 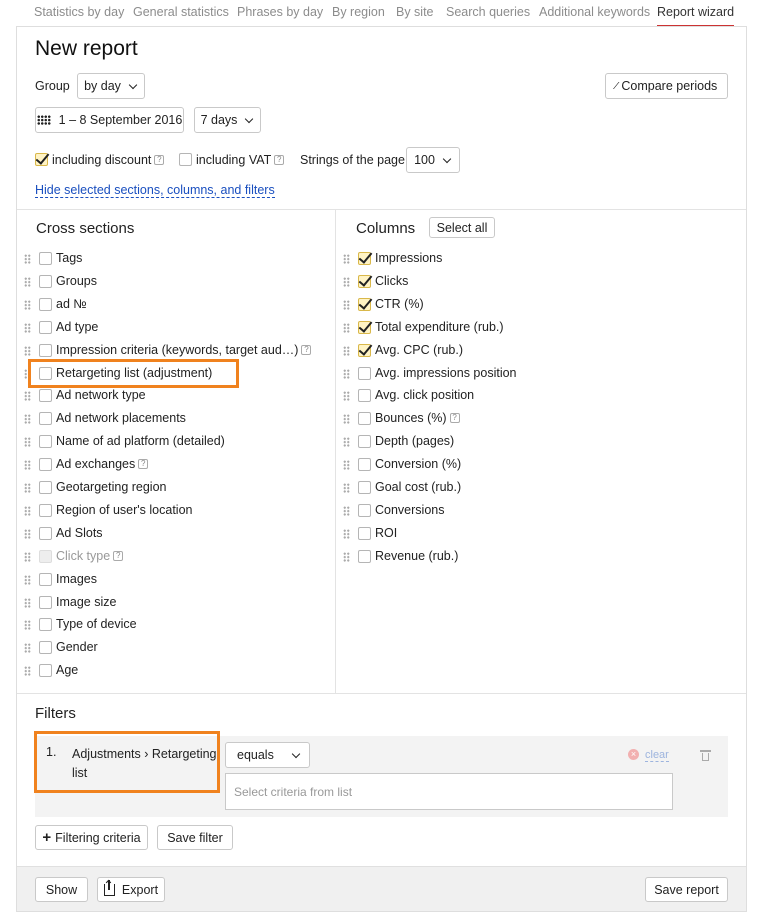 I want to click on tab-additional-keywords: Additional keywords, so click(x=594, y=12).